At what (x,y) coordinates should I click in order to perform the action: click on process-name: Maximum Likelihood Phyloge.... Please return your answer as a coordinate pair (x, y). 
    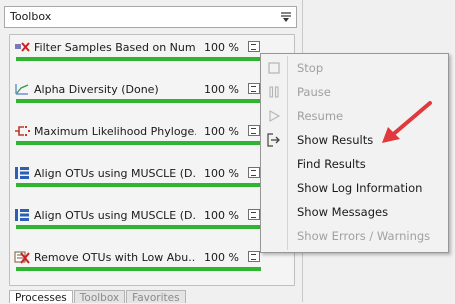
    Looking at the image, I should click on (115, 131).